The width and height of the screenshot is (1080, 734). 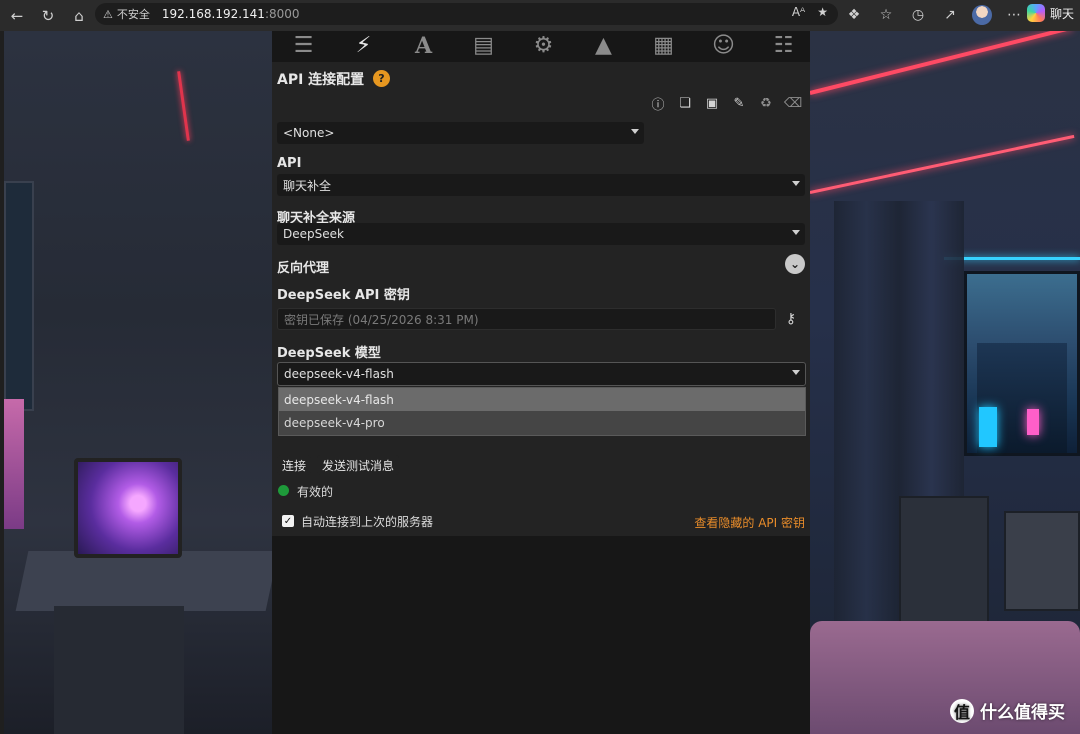 I want to click on sliders-icon: ☰, so click(x=303, y=46).